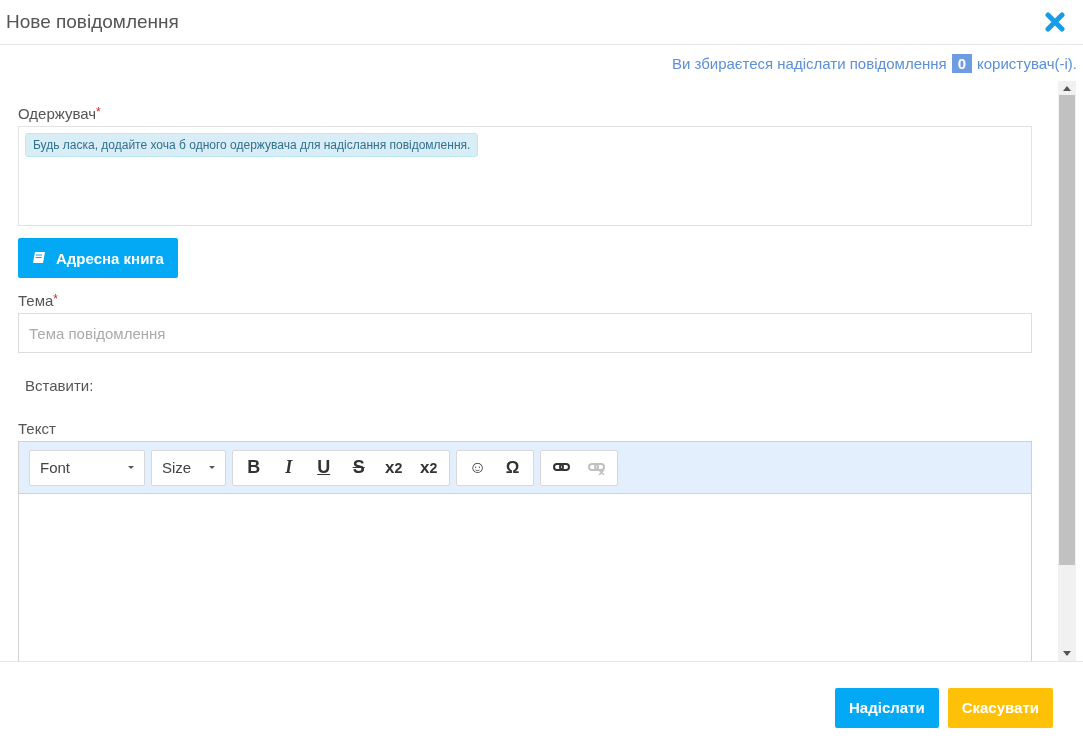 This screenshot has width=1083, height=753. I want to click on recipient-field: Будь ласка, додайте хоча б одного одержувача для надіслання повідомлення., so click(525, 176).